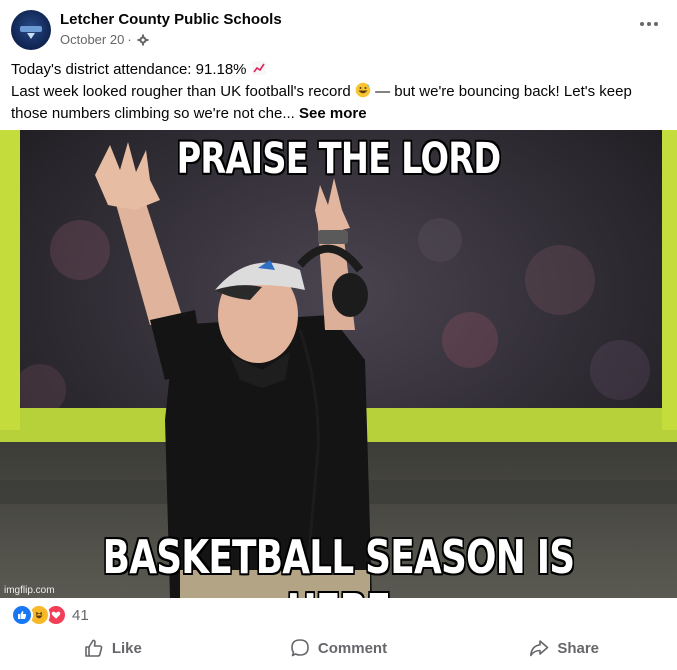  I want to click on chart-increasing-icon, so click(259, 71).